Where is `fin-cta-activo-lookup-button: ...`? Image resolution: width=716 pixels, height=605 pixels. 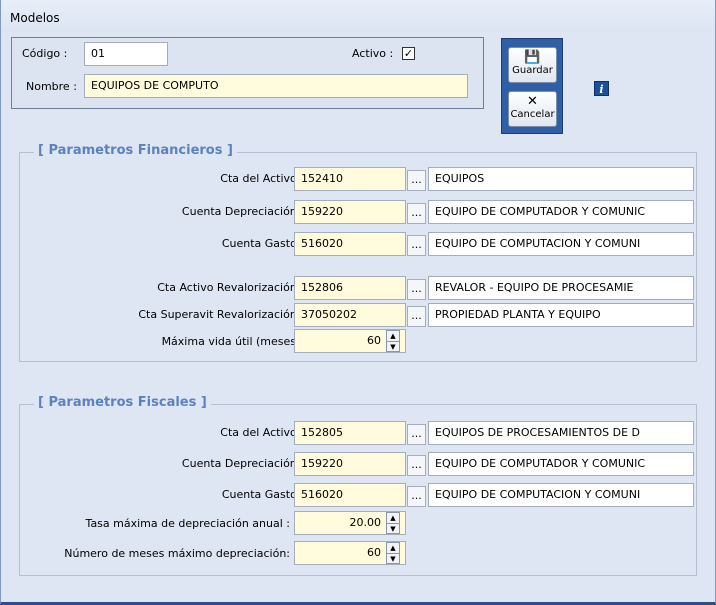
fin-cta-activo-lookup-button: ... is located at coordinates (416, 180).